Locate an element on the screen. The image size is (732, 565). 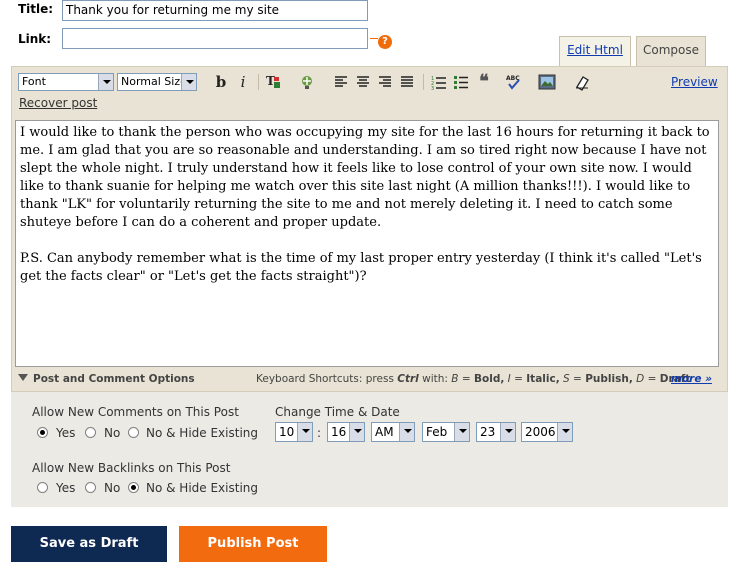
remove-formatting-icon is located at coordinates (582, 82).